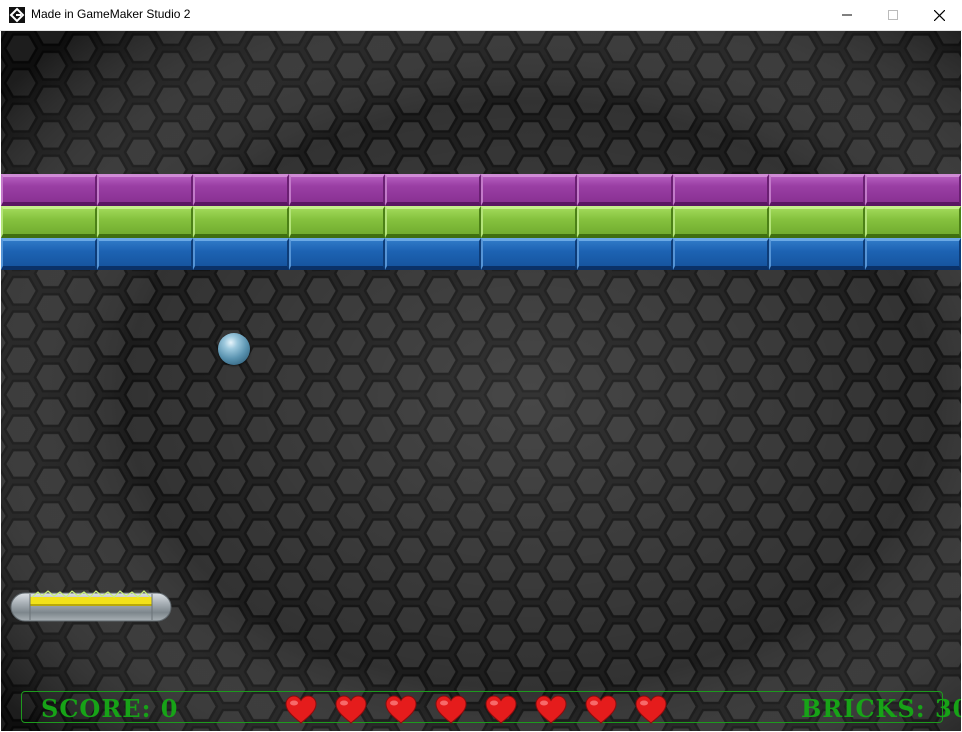  What do you see at coordinates (947, 708) in the screenshot?
I see `bricks-value: 30` at bounding box center [947, 708].